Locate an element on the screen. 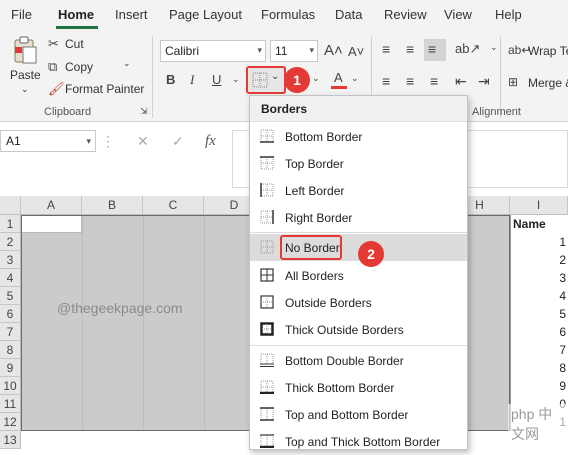  cell-i8: 7 is located at coordinates (540, 350).